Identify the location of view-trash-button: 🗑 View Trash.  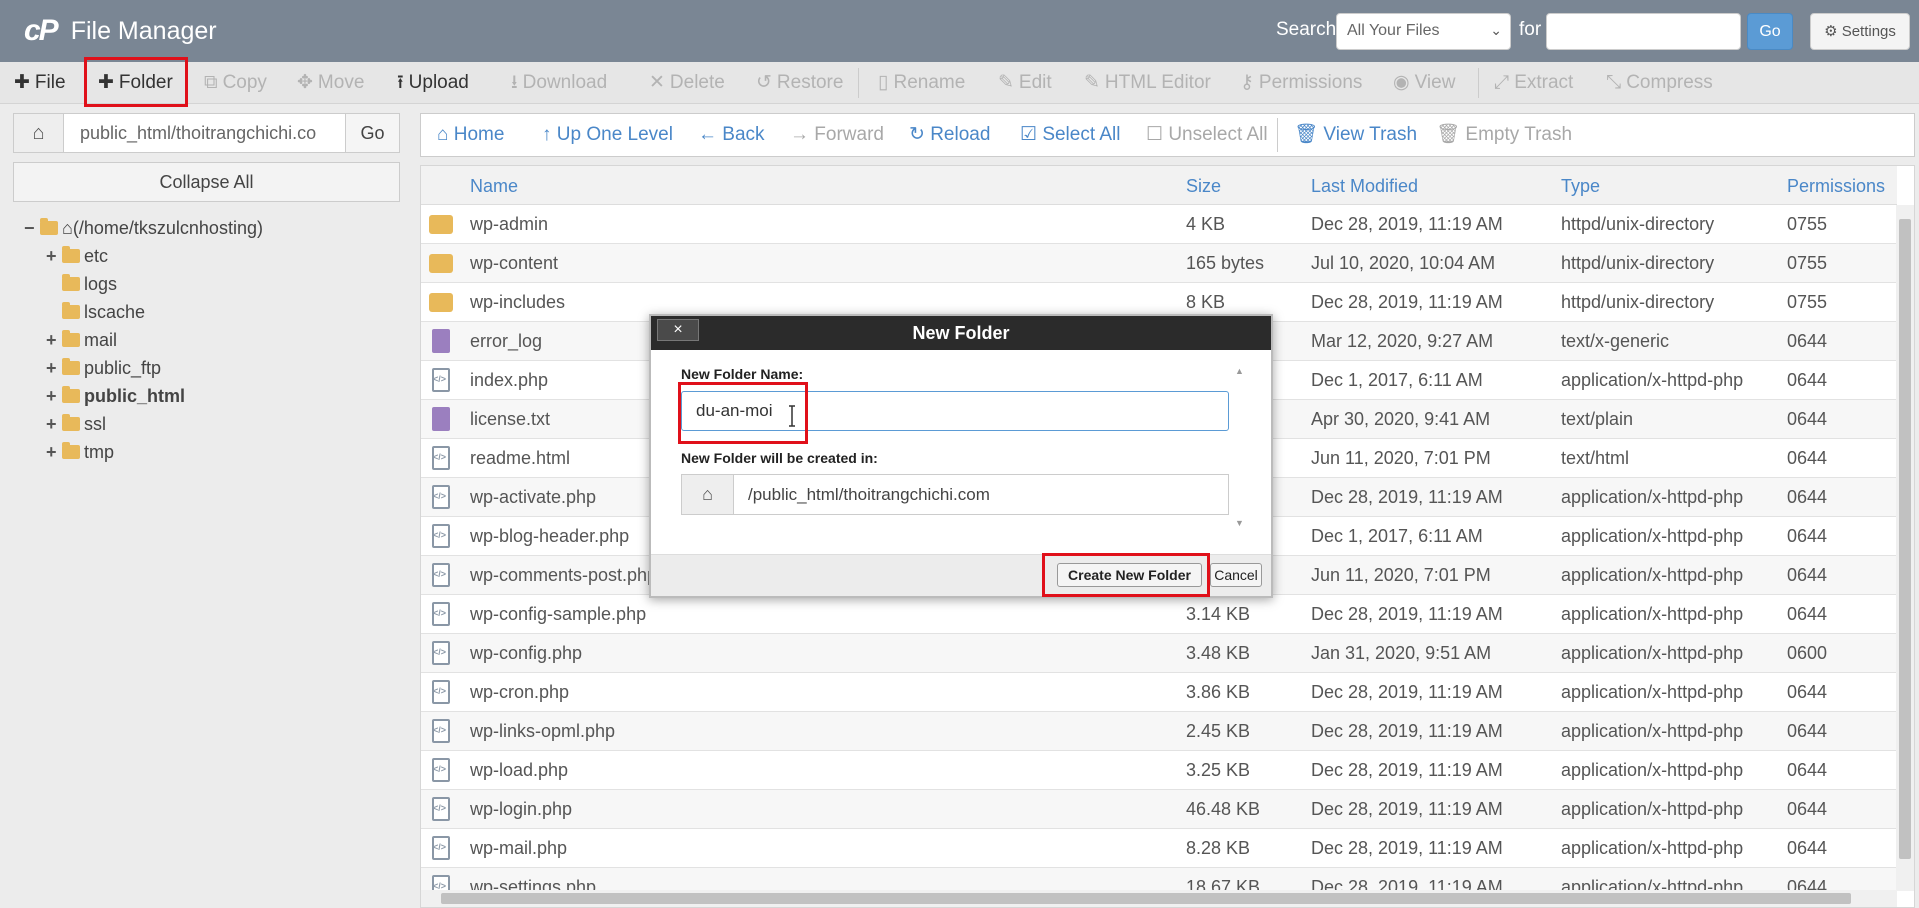
(1355, 135).